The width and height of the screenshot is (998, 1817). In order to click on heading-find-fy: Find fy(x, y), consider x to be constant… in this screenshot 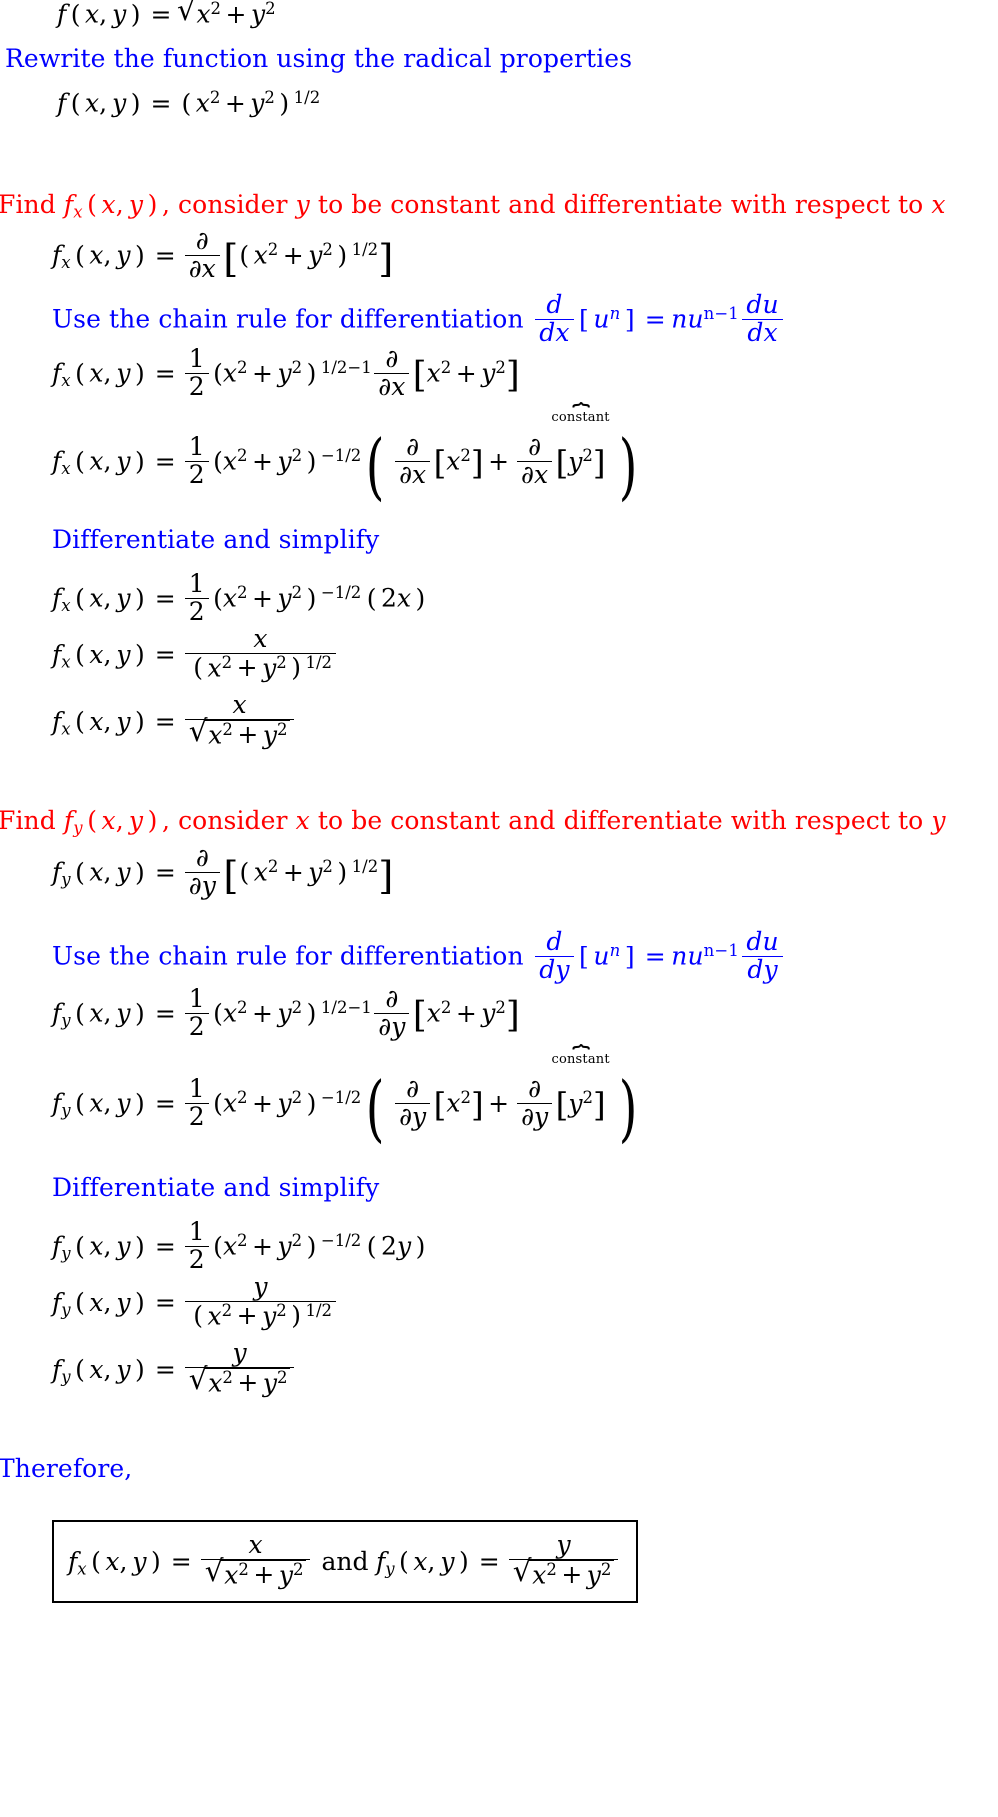, I will do `click(473, 822)`.